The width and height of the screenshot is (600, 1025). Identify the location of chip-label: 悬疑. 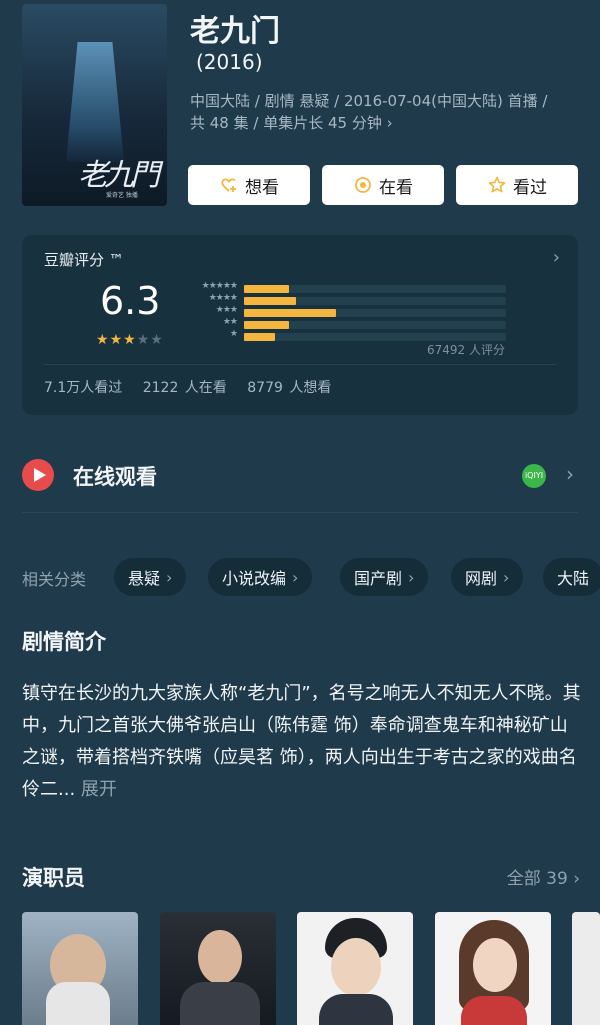
(144, 578).